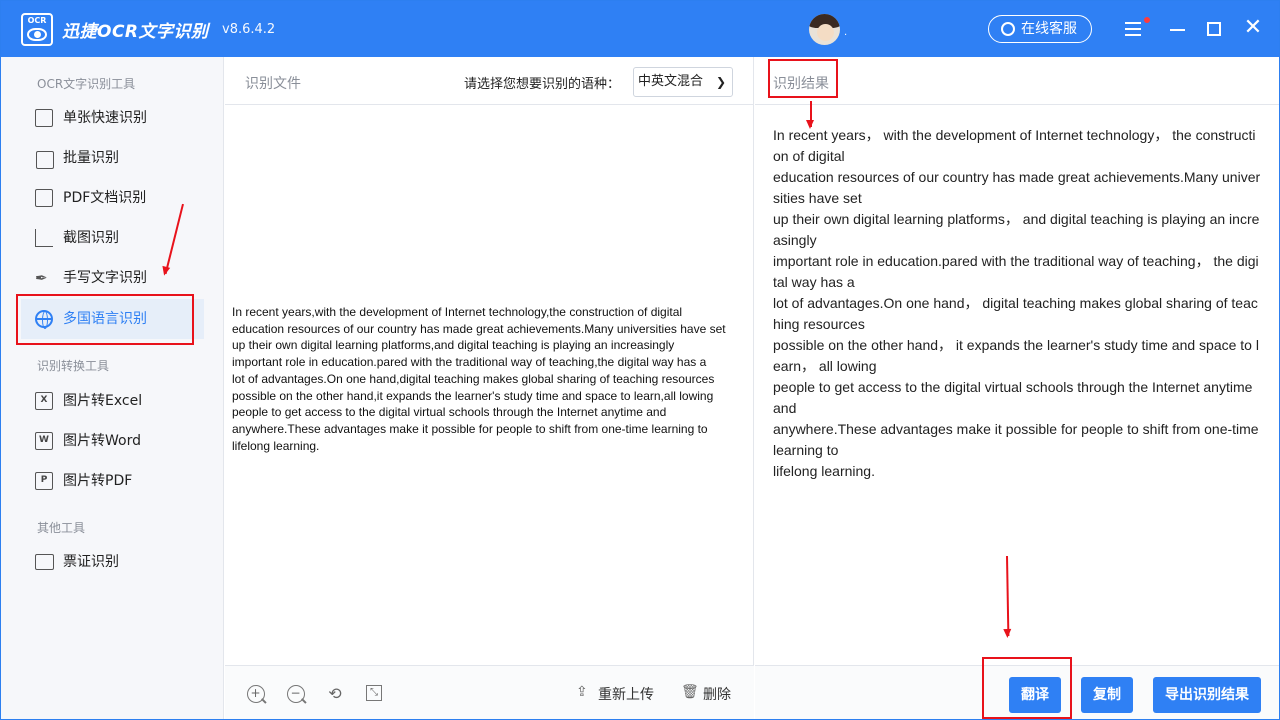 The width and height of the screenshot is (1280, 720). What do you see at coordinates (44, 481) in the screenshot?
I see `pdf-doc-icon: P` at bounding box center [44, 481].